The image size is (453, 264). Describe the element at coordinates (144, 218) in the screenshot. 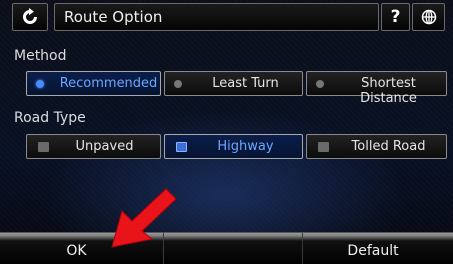

I see `red-arrow-annotation-icon` at that location.